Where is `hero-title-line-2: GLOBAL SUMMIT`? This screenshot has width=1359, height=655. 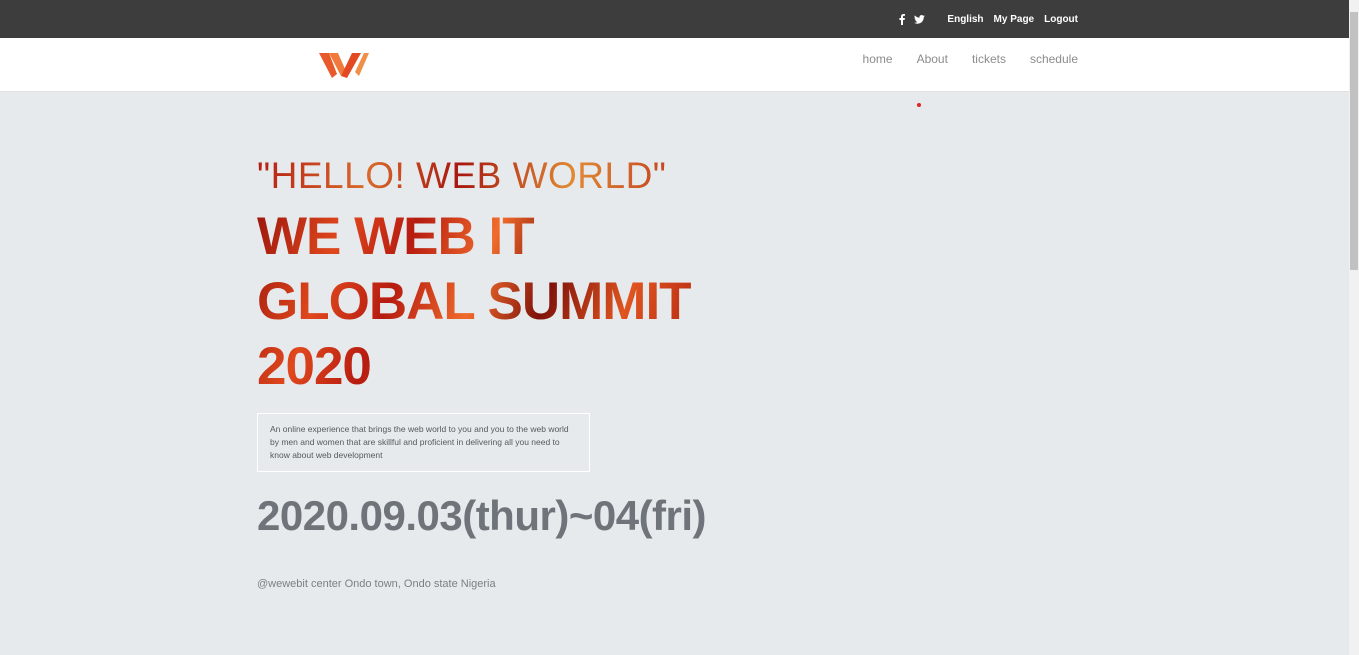 hero-title-line-2: GLOBAL SUMMIT is located at coordinates (474, 301).